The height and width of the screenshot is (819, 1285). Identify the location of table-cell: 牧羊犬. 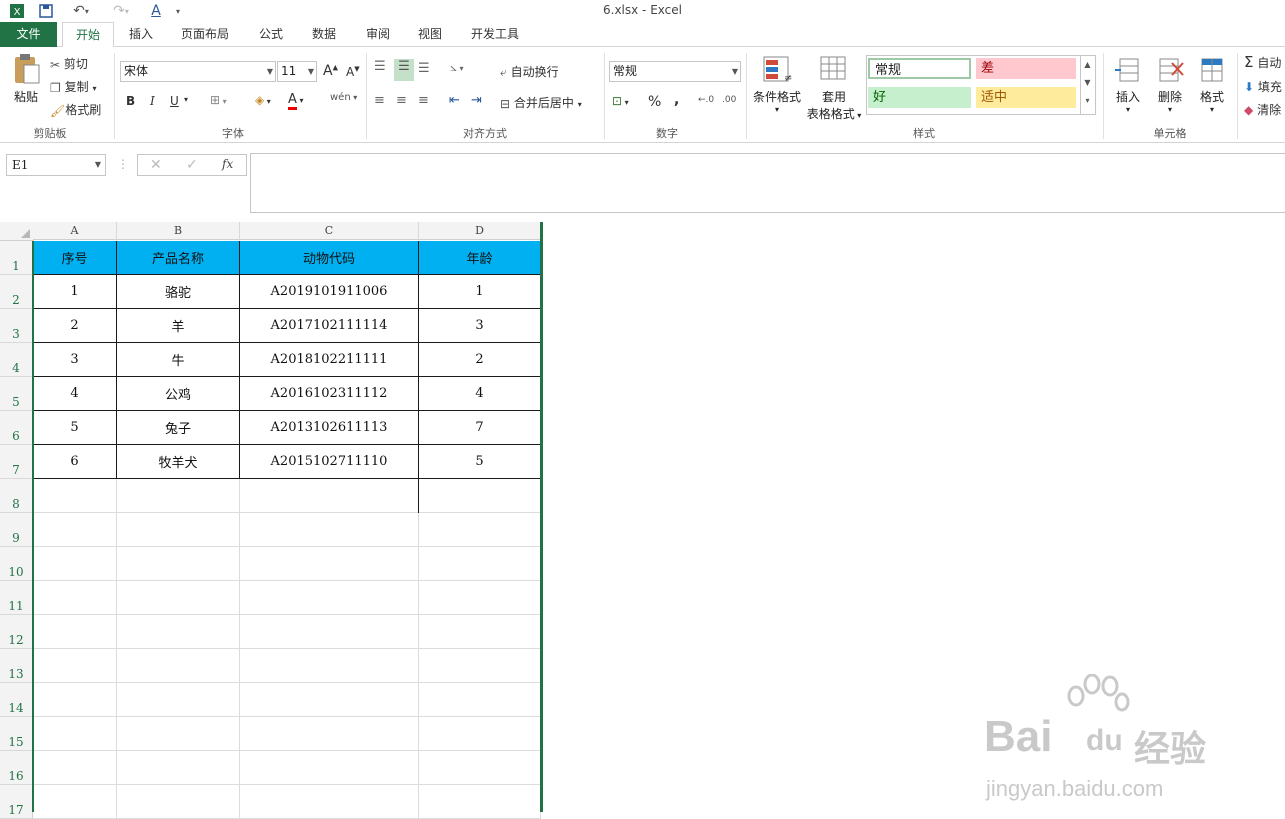
(178, 462).